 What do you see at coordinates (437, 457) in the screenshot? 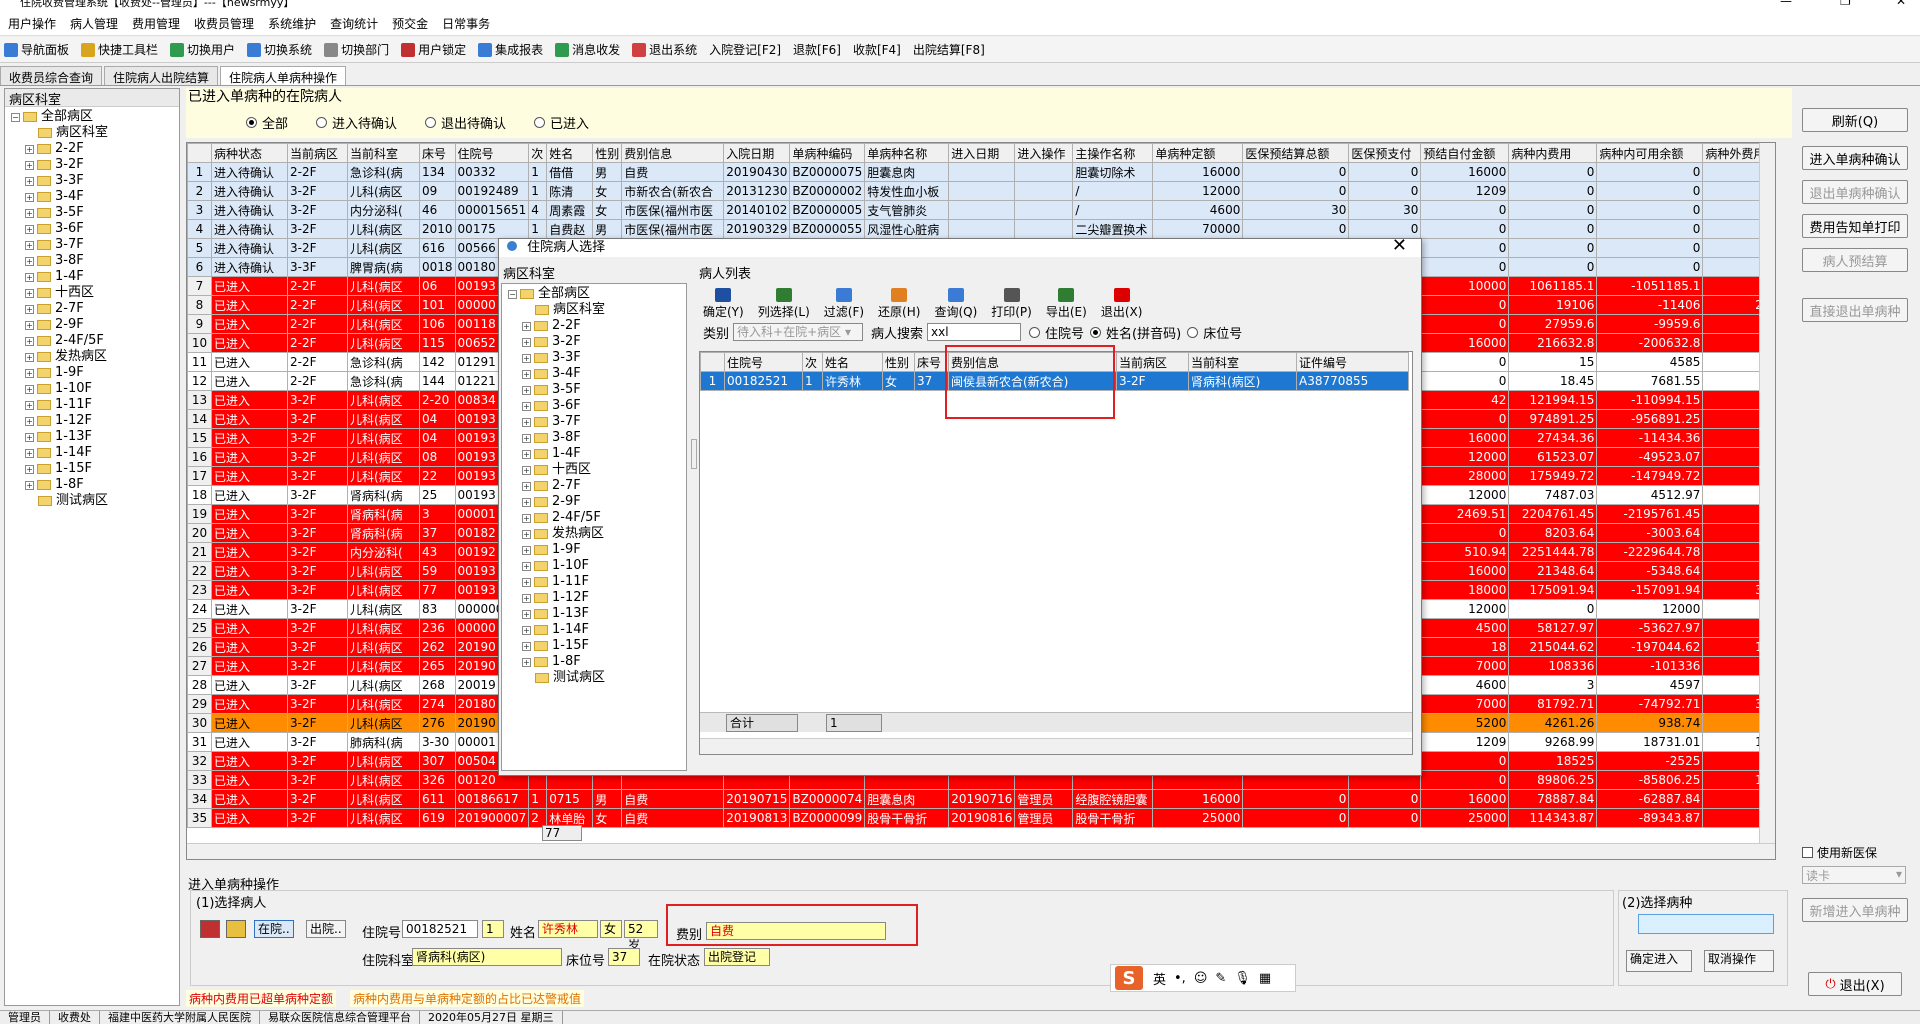
I see `table-cell: 08` at bounding box center [437, 457].